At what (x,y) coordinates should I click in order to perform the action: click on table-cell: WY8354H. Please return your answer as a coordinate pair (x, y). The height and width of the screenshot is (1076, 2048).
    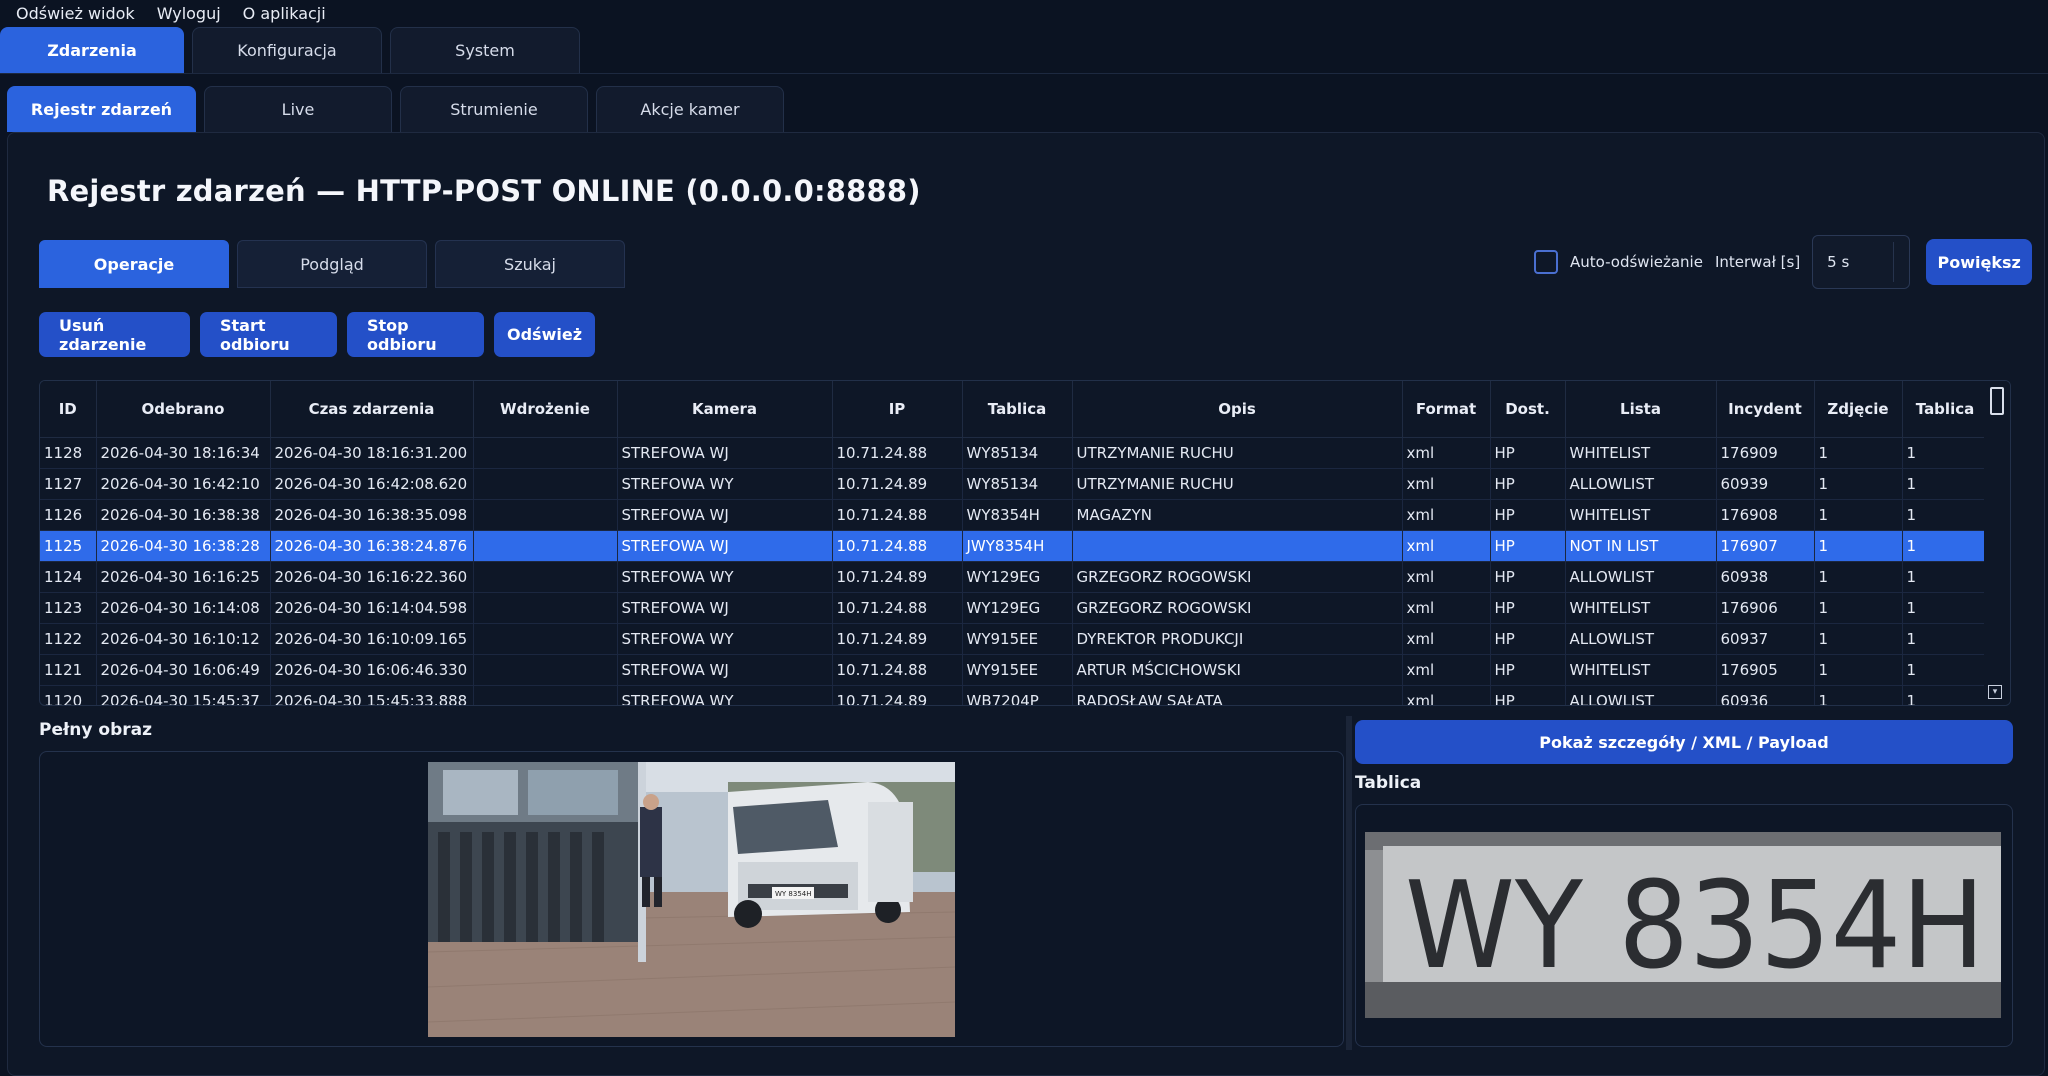
    Looking at the image, I should click on (1017, 515).